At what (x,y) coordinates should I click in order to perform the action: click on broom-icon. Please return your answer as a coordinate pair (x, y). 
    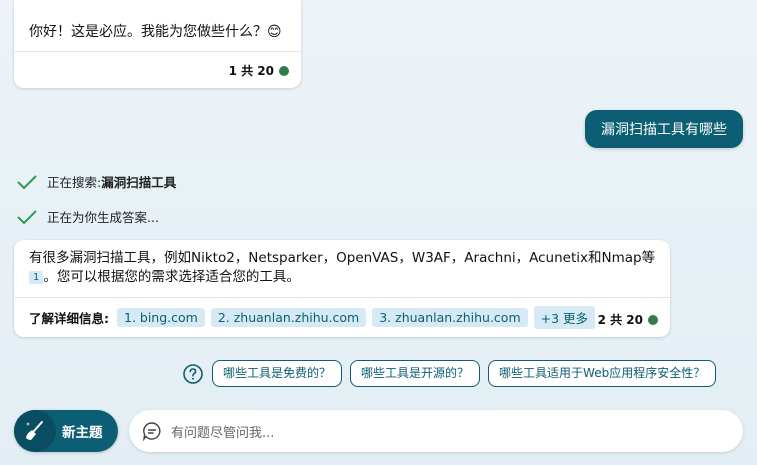
    Looking at the image, I should click on (35, 431).